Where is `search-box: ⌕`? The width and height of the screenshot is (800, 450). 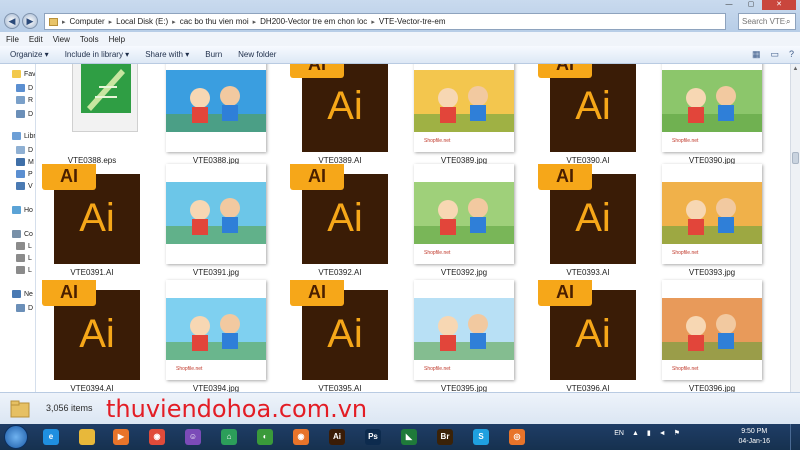
search-box: ⌕ is located at coordinates (767, 21).